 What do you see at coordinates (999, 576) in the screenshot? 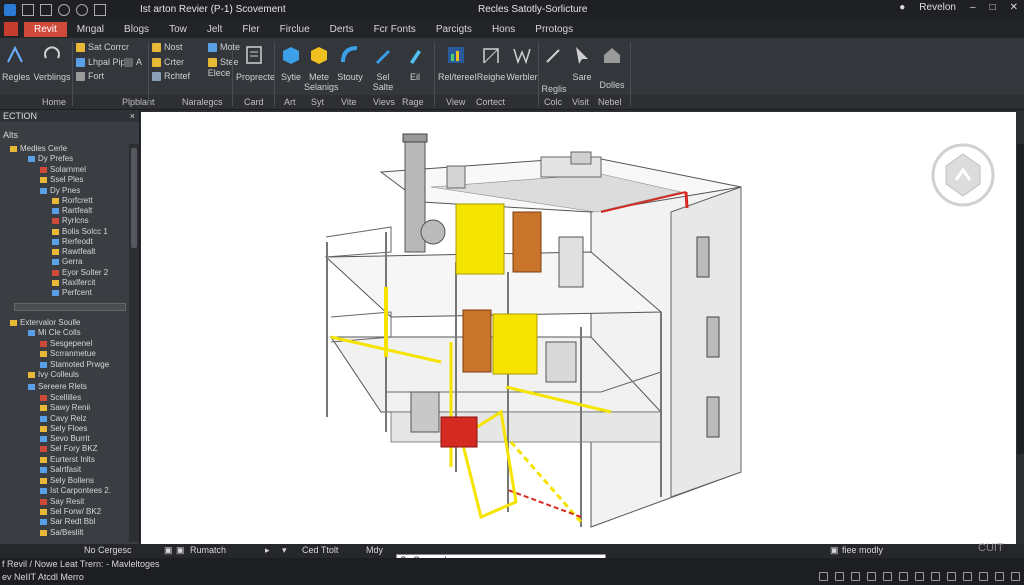
I see `highlight-icon` at bounding box center [999, 576].